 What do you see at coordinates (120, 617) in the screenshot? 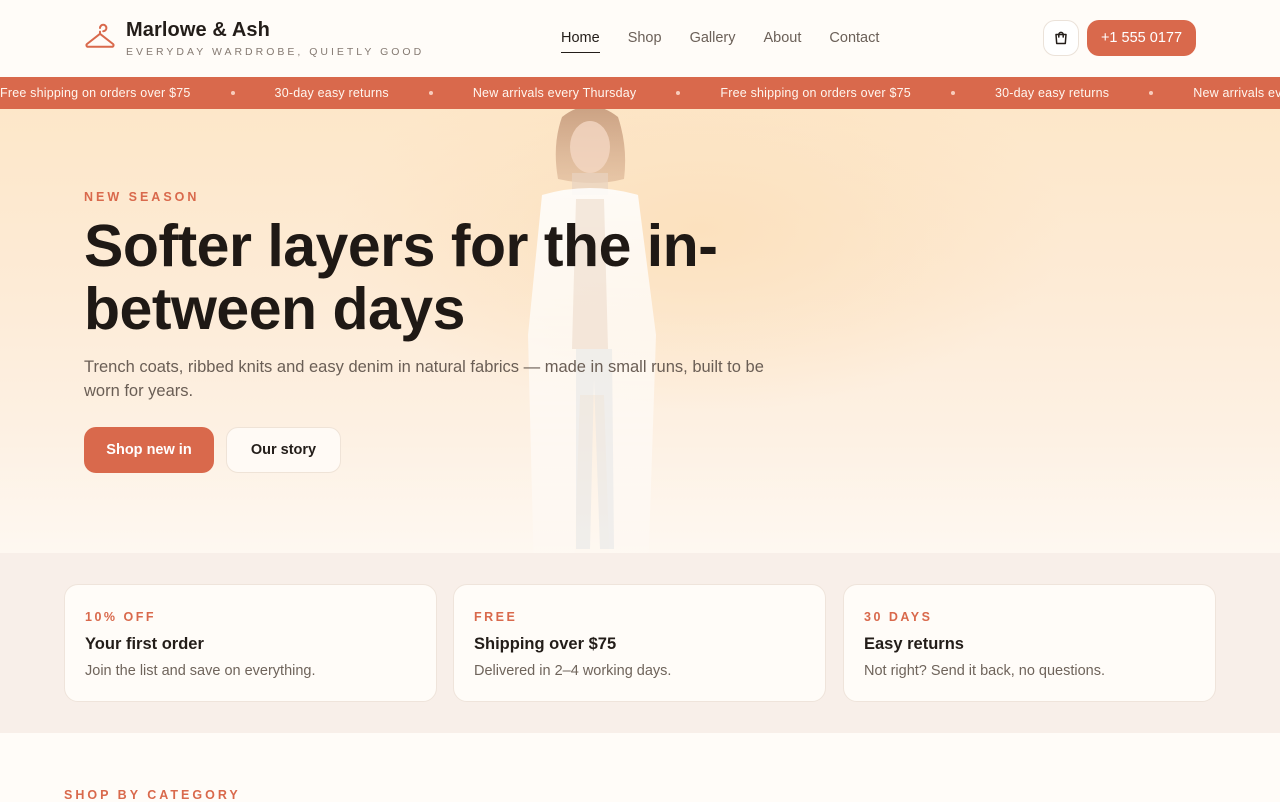
I see `perk-tag: 10% OFF` at bounding box center [120, 617].